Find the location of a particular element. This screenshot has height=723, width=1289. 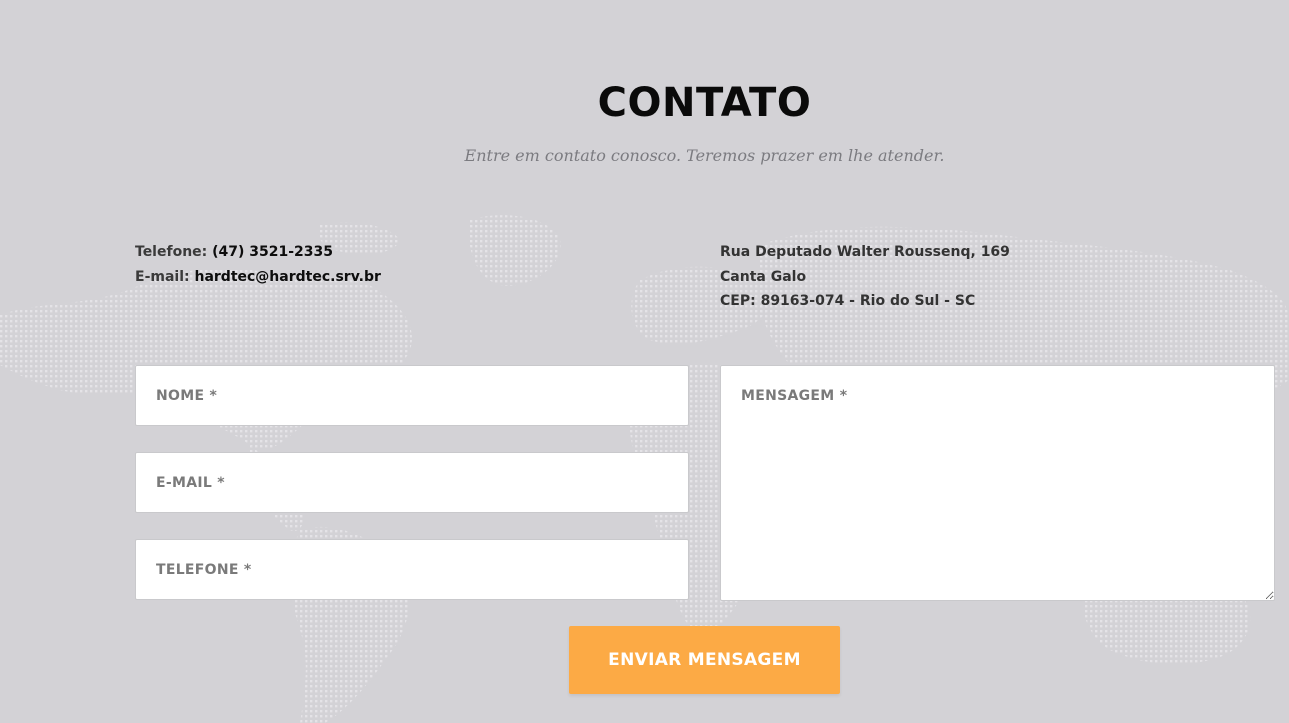

email-line: E-mail: hardtec@hardtec.srv.br is located at coordinates (258, 277).